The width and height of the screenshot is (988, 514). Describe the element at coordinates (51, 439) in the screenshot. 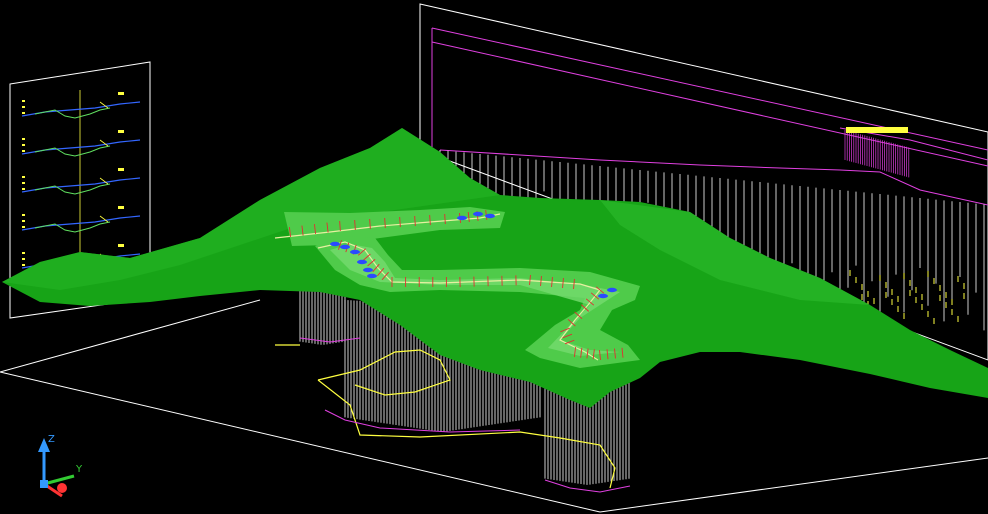

I see `z-axis-label: Z` at that location.